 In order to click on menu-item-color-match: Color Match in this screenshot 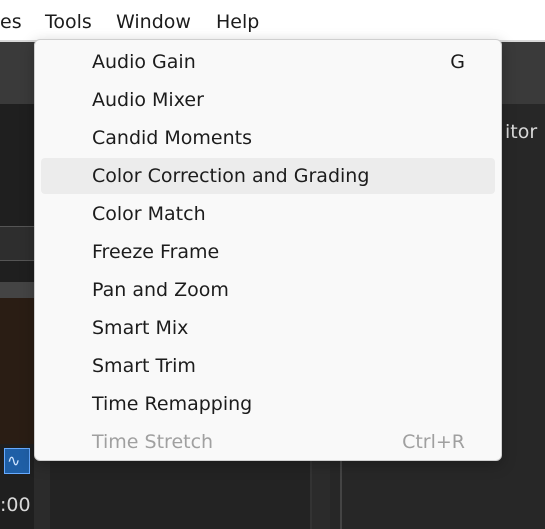, I will do `click(268, 214)`.